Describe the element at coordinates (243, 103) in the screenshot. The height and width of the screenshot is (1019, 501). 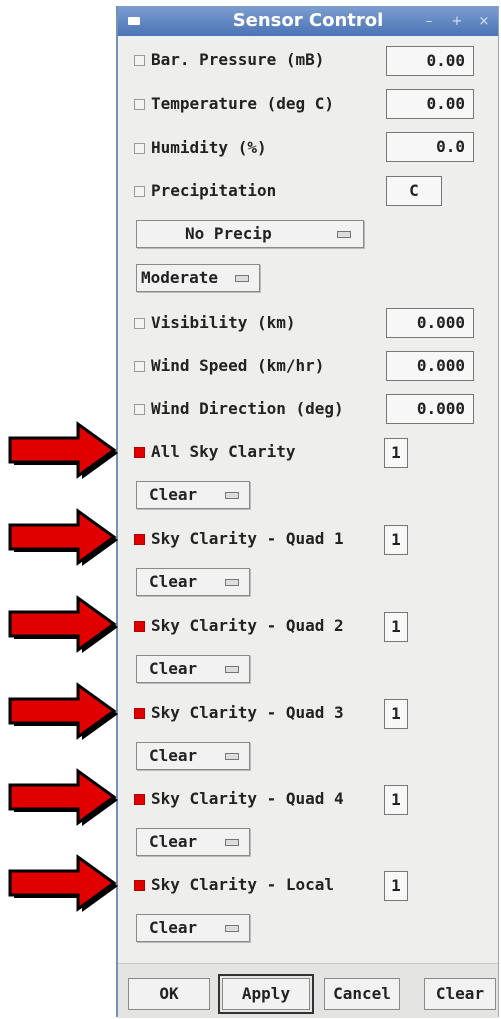
I see `temperature-label: Temperature (deg C)` at that location.